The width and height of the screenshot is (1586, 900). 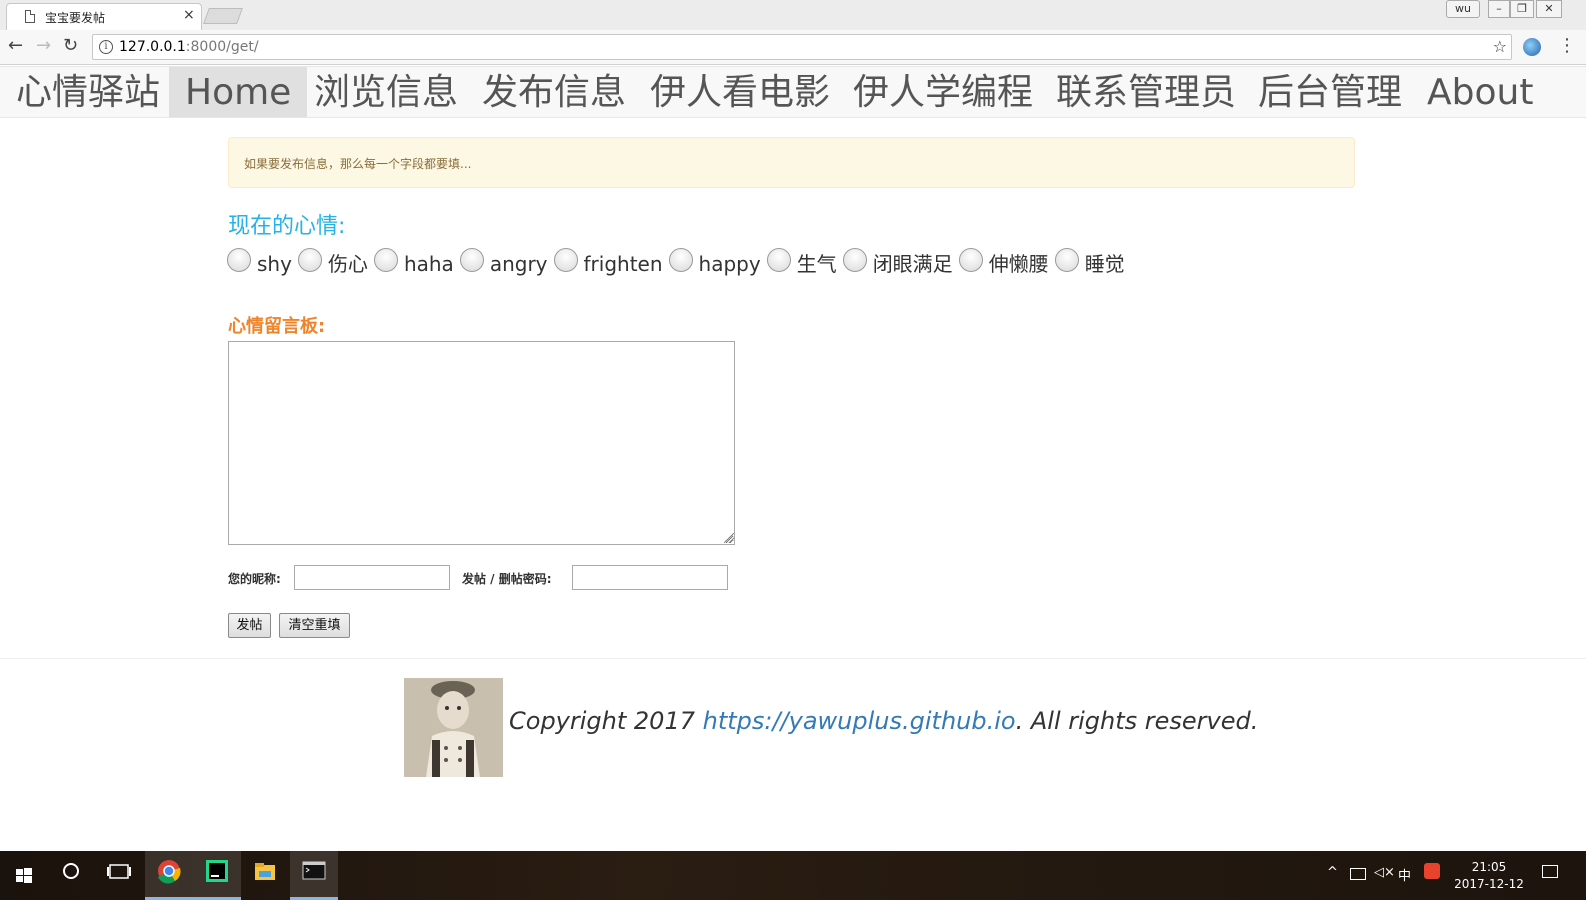 I want to click on mood-heading: 现在的心情:, so click(x=287, y=226).